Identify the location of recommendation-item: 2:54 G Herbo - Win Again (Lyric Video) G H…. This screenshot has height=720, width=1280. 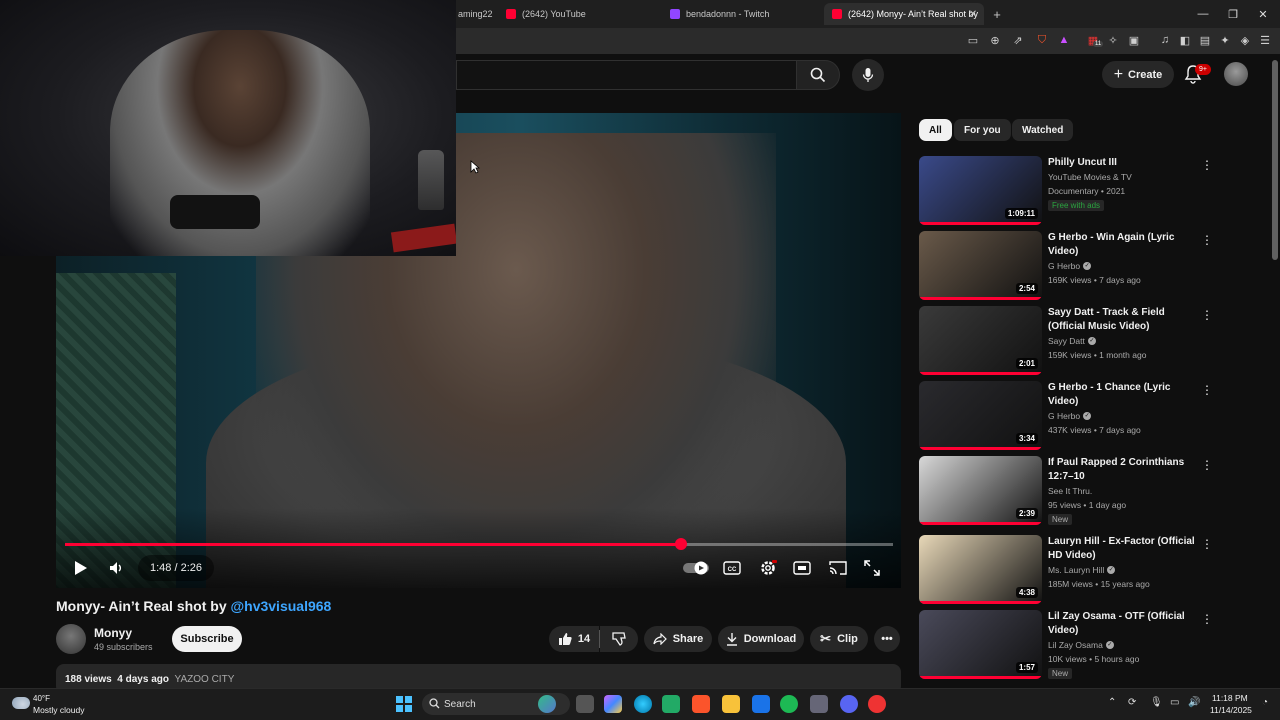
(1069, 267).